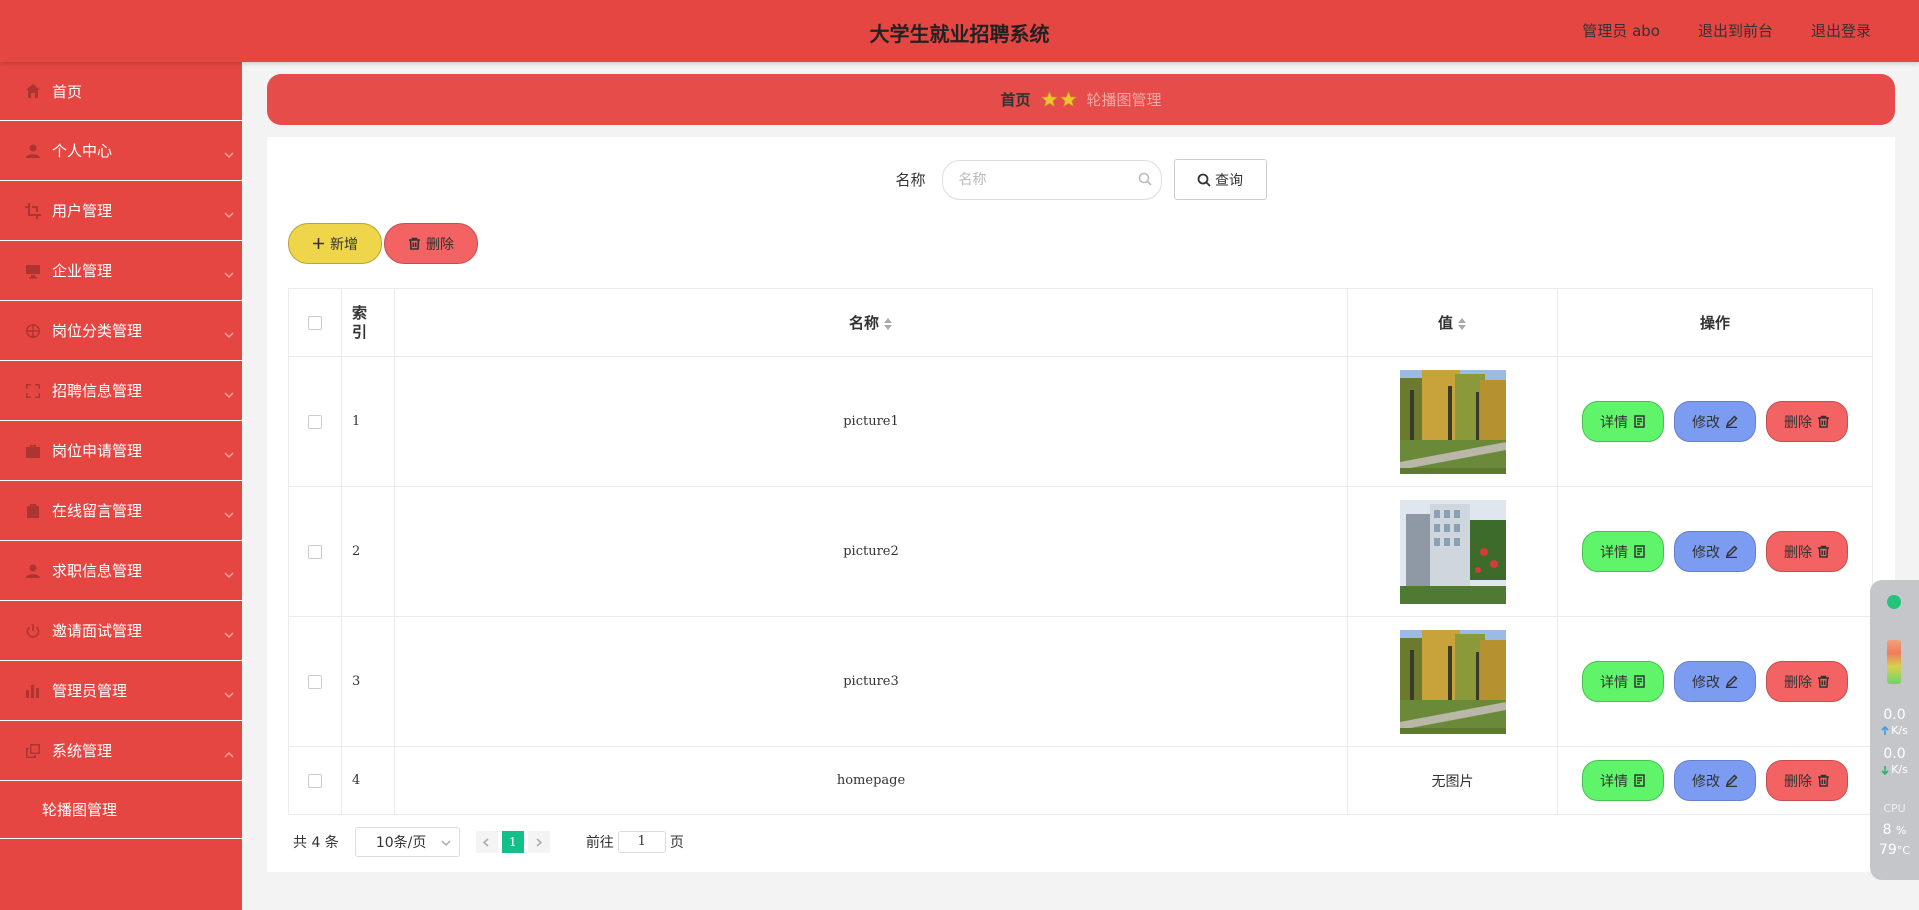 The width and height of the screenshot is (1919, 910). Describe the element at coordinates (676, 843) in the screenshot. I see `goto-suffix: 页` at that location.